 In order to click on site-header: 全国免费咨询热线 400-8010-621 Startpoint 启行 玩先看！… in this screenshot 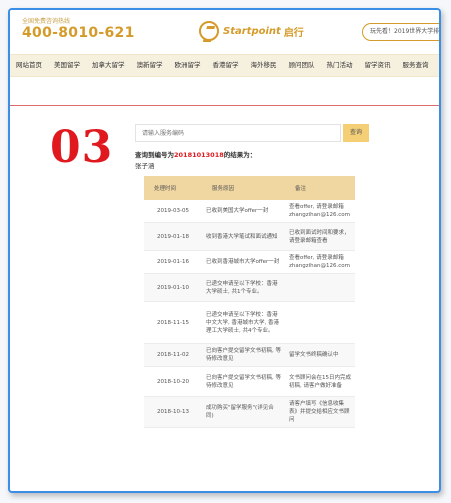, I will do `click(224, 32)`.